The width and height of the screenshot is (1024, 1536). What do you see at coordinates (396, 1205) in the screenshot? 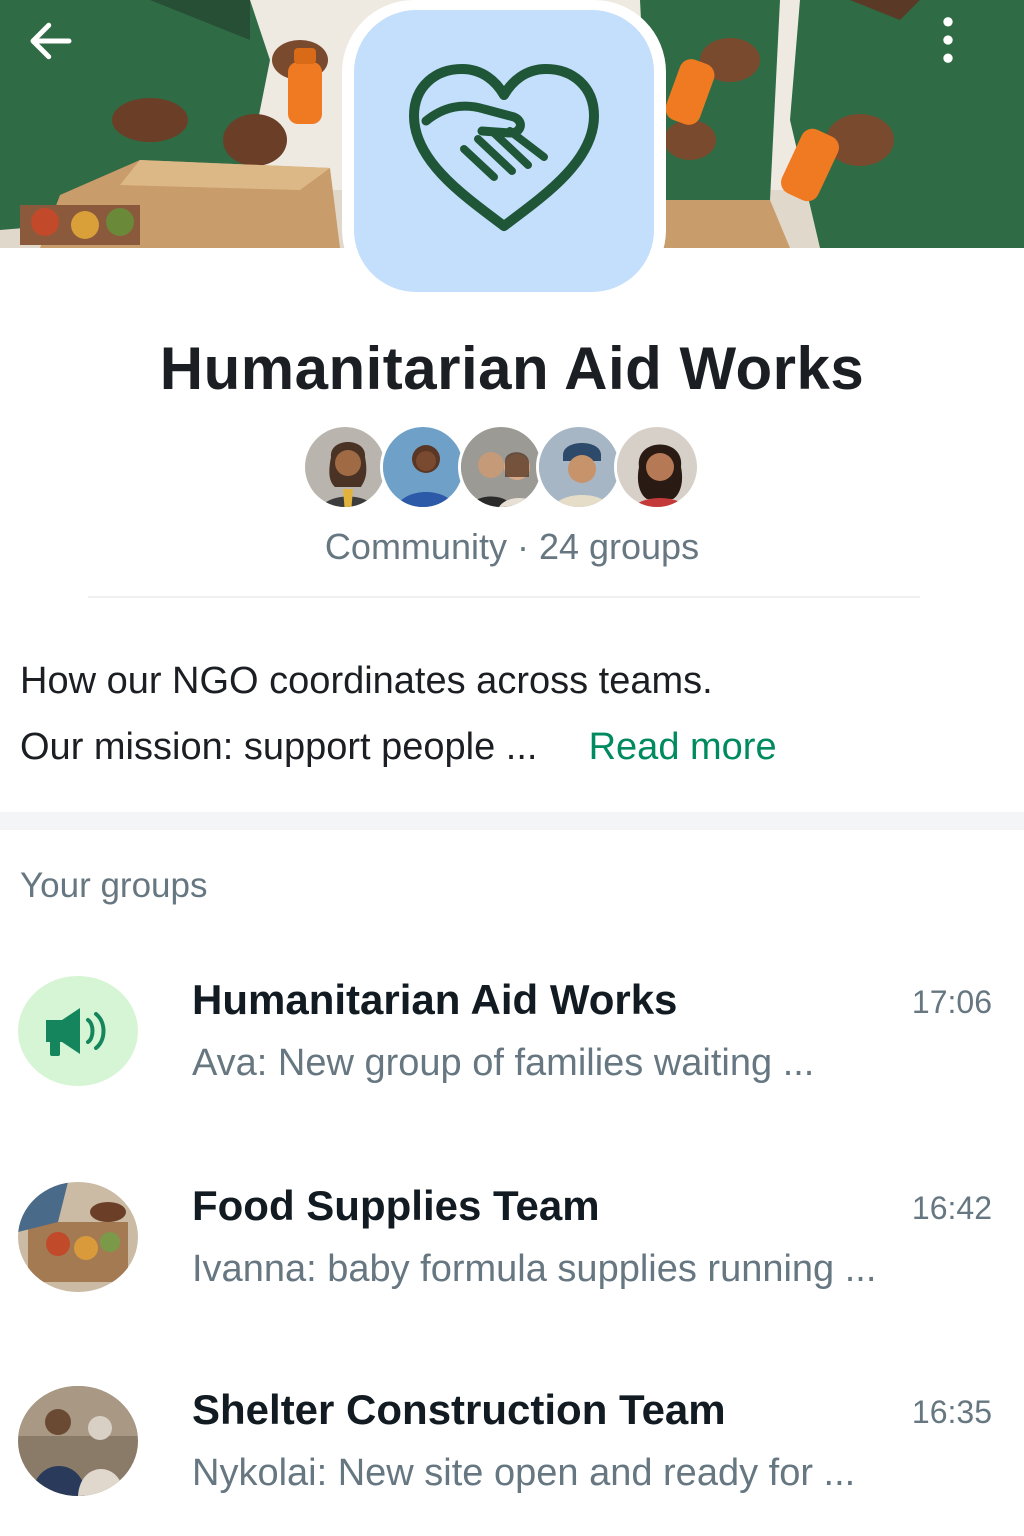
I see `group-name: Food Supplies Team` at bounding box center [396, 1205].